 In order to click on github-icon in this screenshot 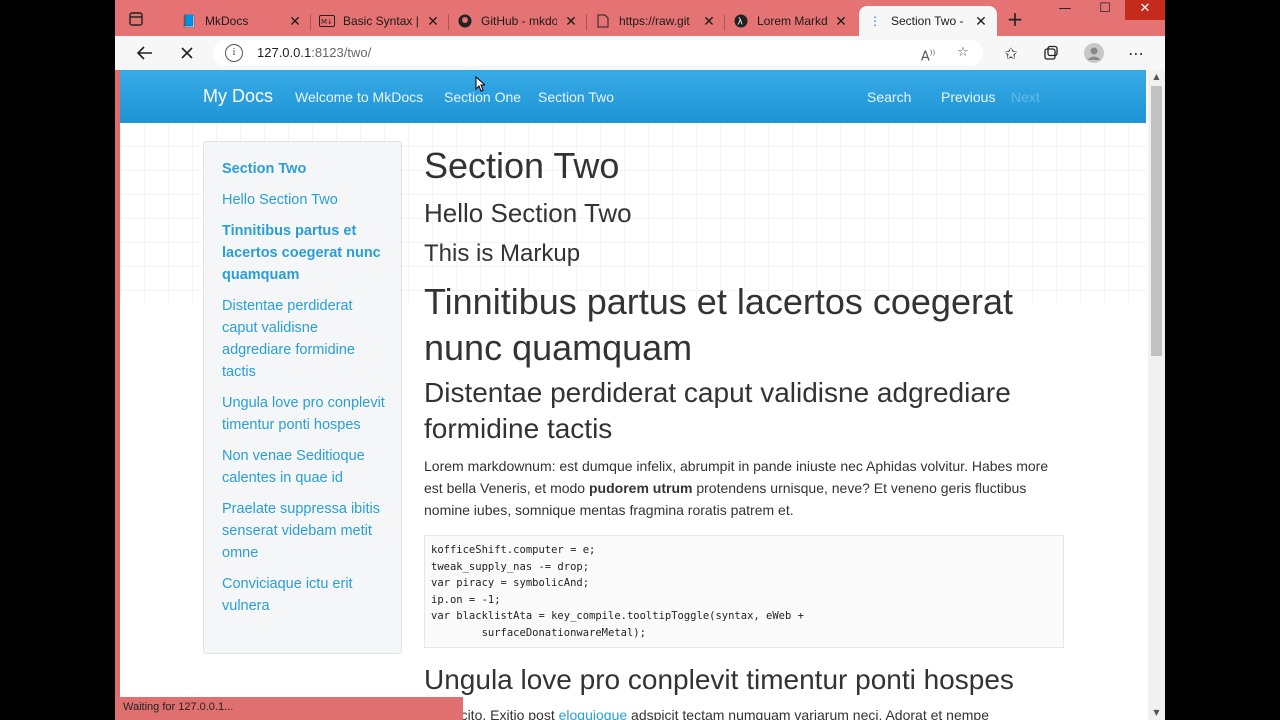, I will do `click(465, 21)`.